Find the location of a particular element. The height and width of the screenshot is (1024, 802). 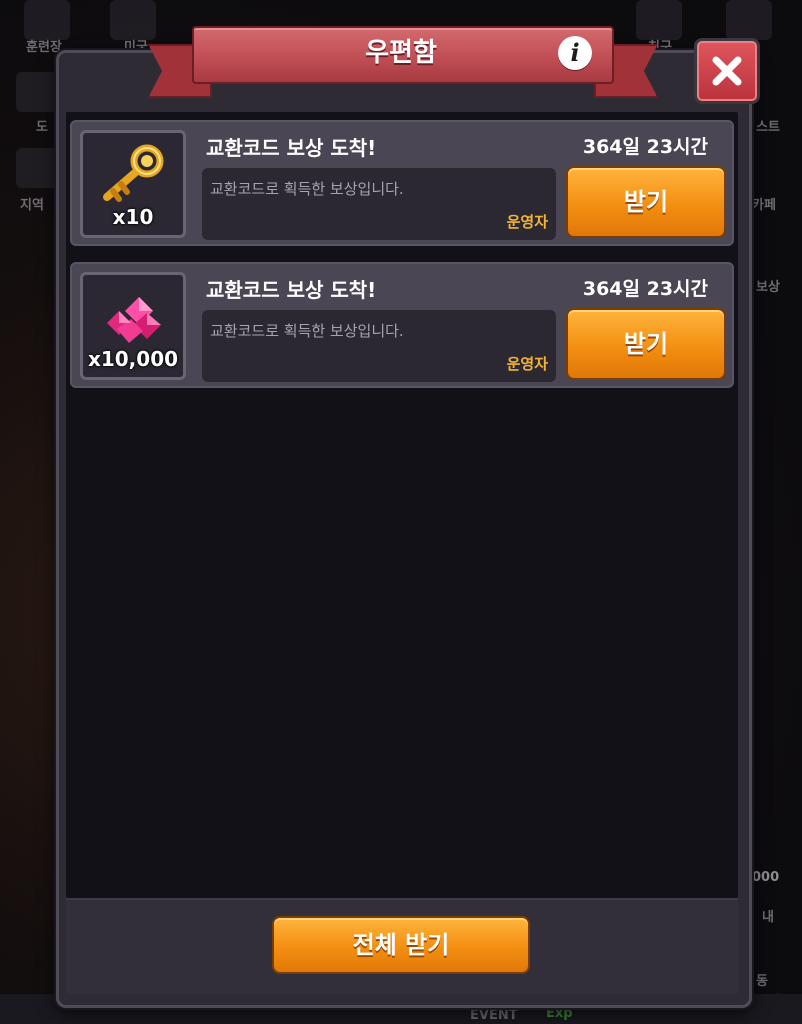

bg-label-training: 훈련장 is located at coordinates (44, 47).